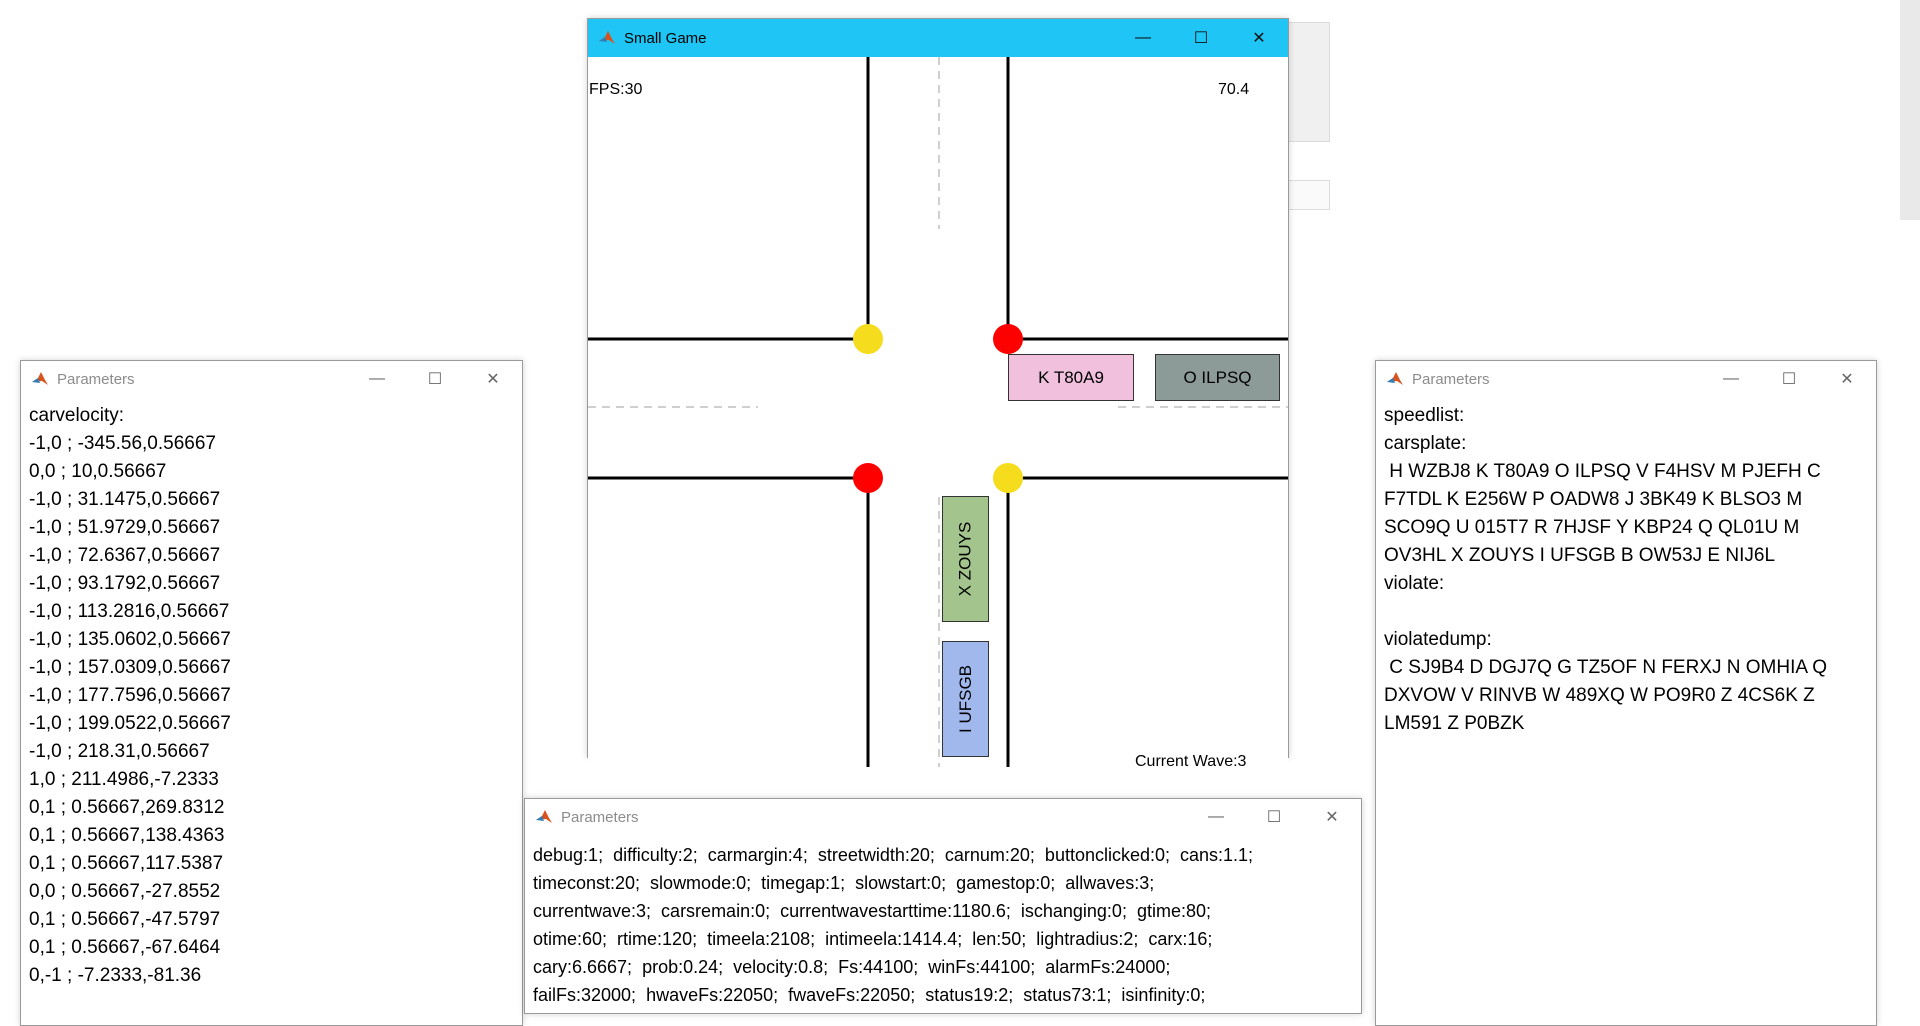 The image size is (1920, 1026). What do you see at coordinates (1593, 499) in the screenshot?
I see `text-line: F7TDL K E256W P OADW8 J 3BK49 K BLSO3 M` at bounding box center [1593, 499].